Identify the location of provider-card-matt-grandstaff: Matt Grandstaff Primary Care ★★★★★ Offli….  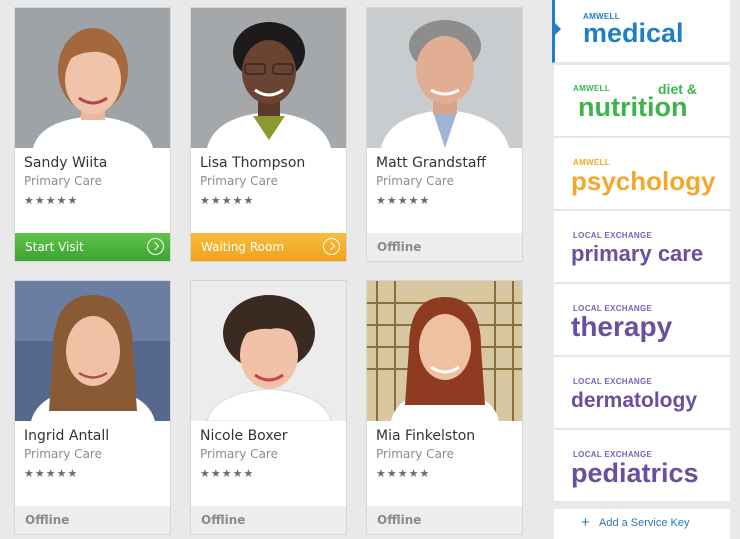
(444, 134).